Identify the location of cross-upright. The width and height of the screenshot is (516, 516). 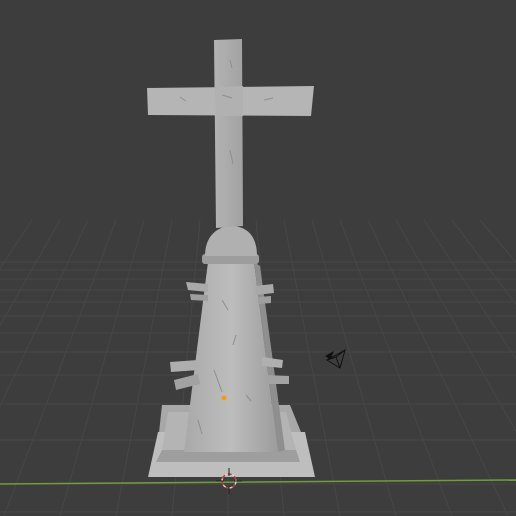
(228, 133).